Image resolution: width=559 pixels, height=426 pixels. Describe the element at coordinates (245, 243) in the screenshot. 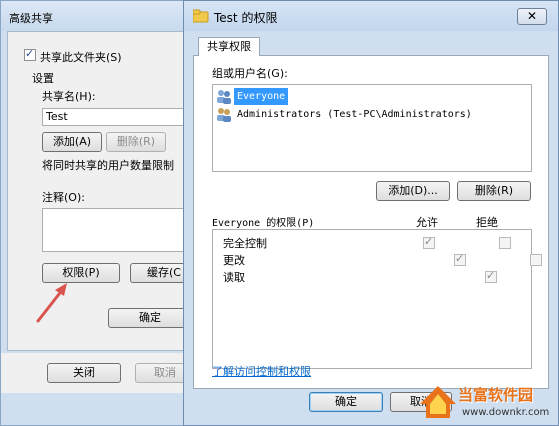

I see `permission-name: 完全控制` at that location.